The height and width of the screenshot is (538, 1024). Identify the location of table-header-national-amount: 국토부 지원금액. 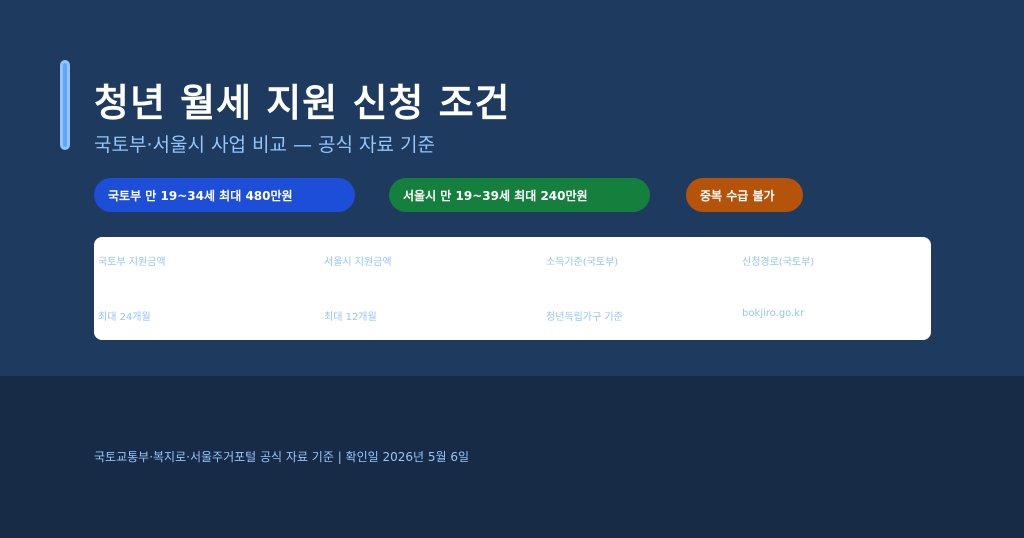
(132, 262).